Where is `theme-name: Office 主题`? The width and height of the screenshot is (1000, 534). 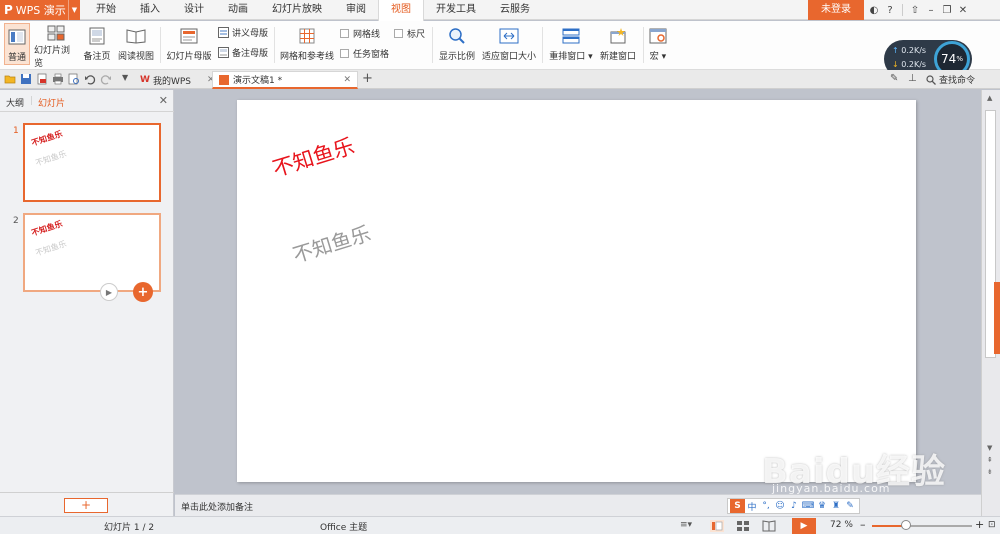
theme-name: Office 主题 is located at coordinates (344, 528).